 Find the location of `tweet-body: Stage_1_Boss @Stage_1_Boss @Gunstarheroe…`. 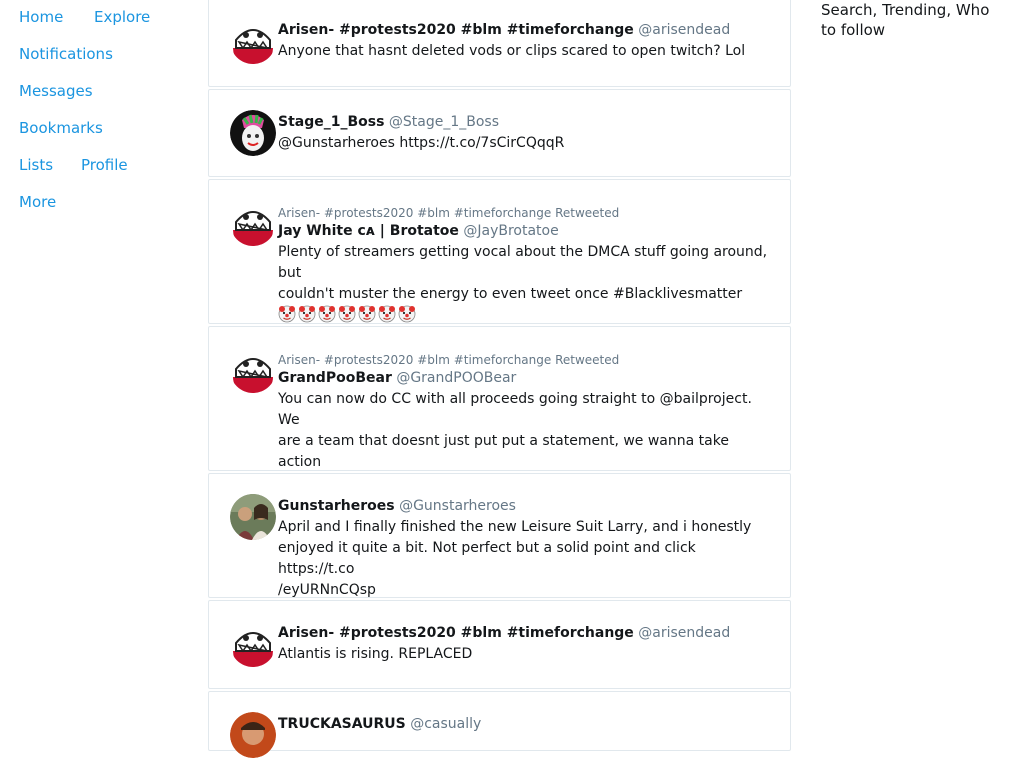

tweet-body: Stage_1_Boss @Stage_1_Boss @Gunstarheroe… is located at coordinates (524, 133).